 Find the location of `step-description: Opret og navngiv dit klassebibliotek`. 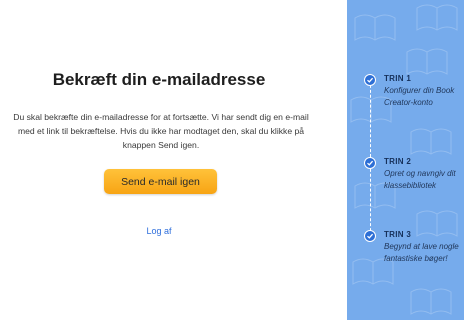

step-description: Opret og navngiv dit klassebibliotek is located at coordinates (420, 179).